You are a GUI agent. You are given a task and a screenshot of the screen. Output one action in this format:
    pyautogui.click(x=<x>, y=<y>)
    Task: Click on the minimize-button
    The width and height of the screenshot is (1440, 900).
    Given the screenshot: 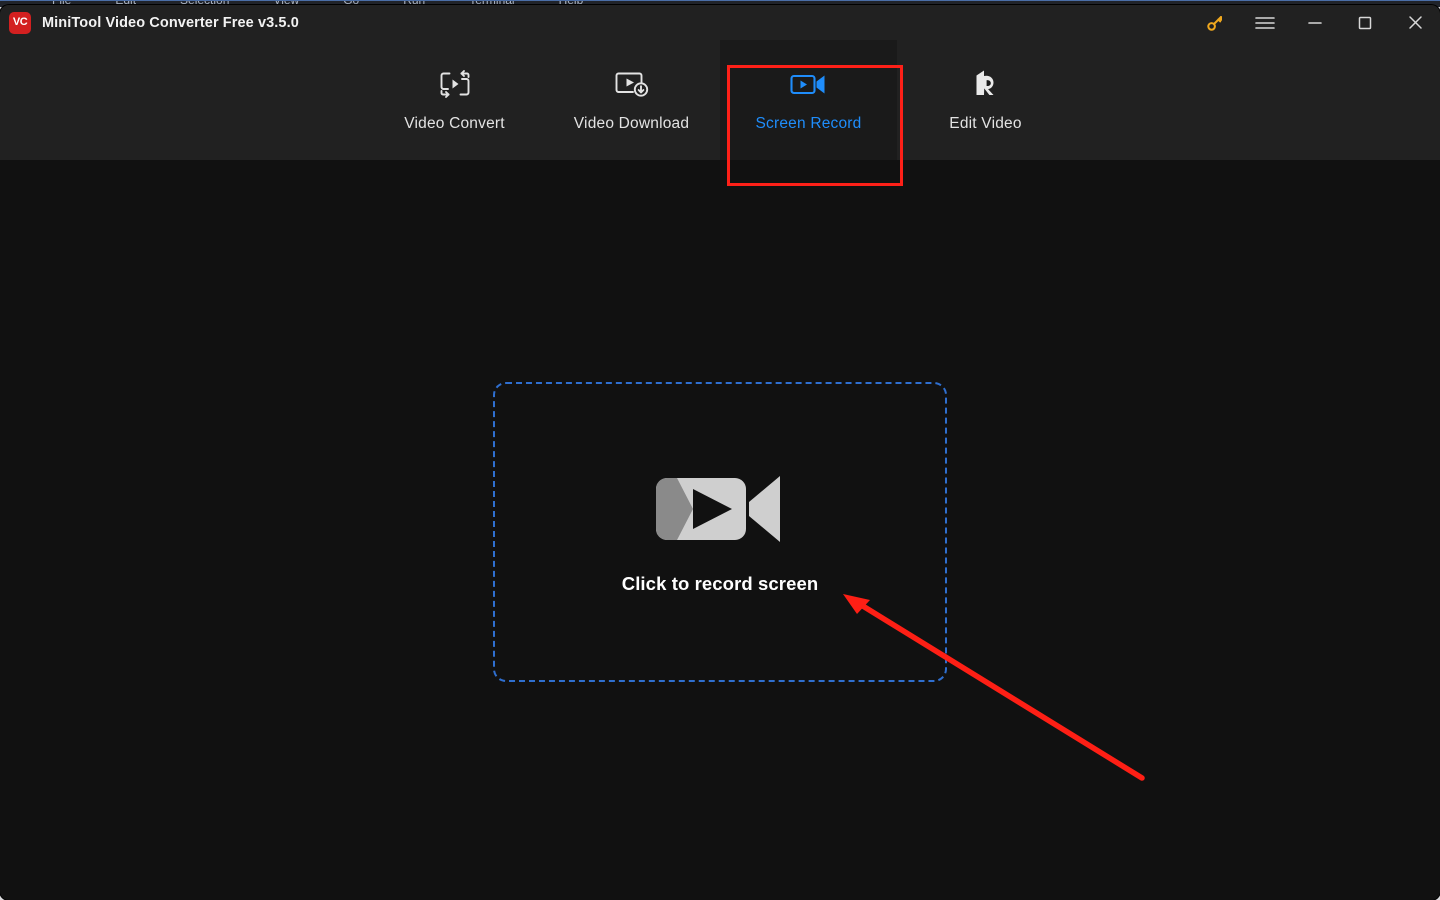 What is the action you would take?
    pyautogui.click(x=1315, y=22)
    